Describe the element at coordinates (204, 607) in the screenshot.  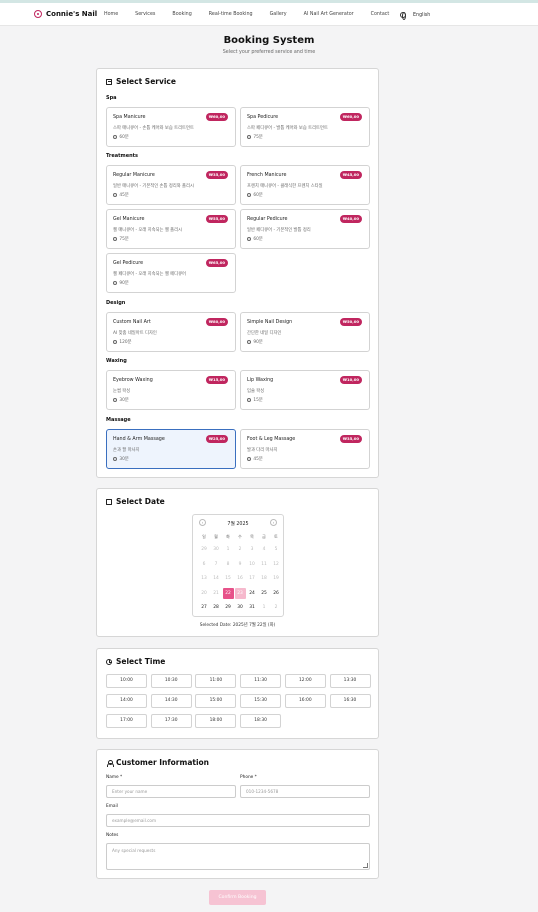
I see `calendar-day: 27` at that location.